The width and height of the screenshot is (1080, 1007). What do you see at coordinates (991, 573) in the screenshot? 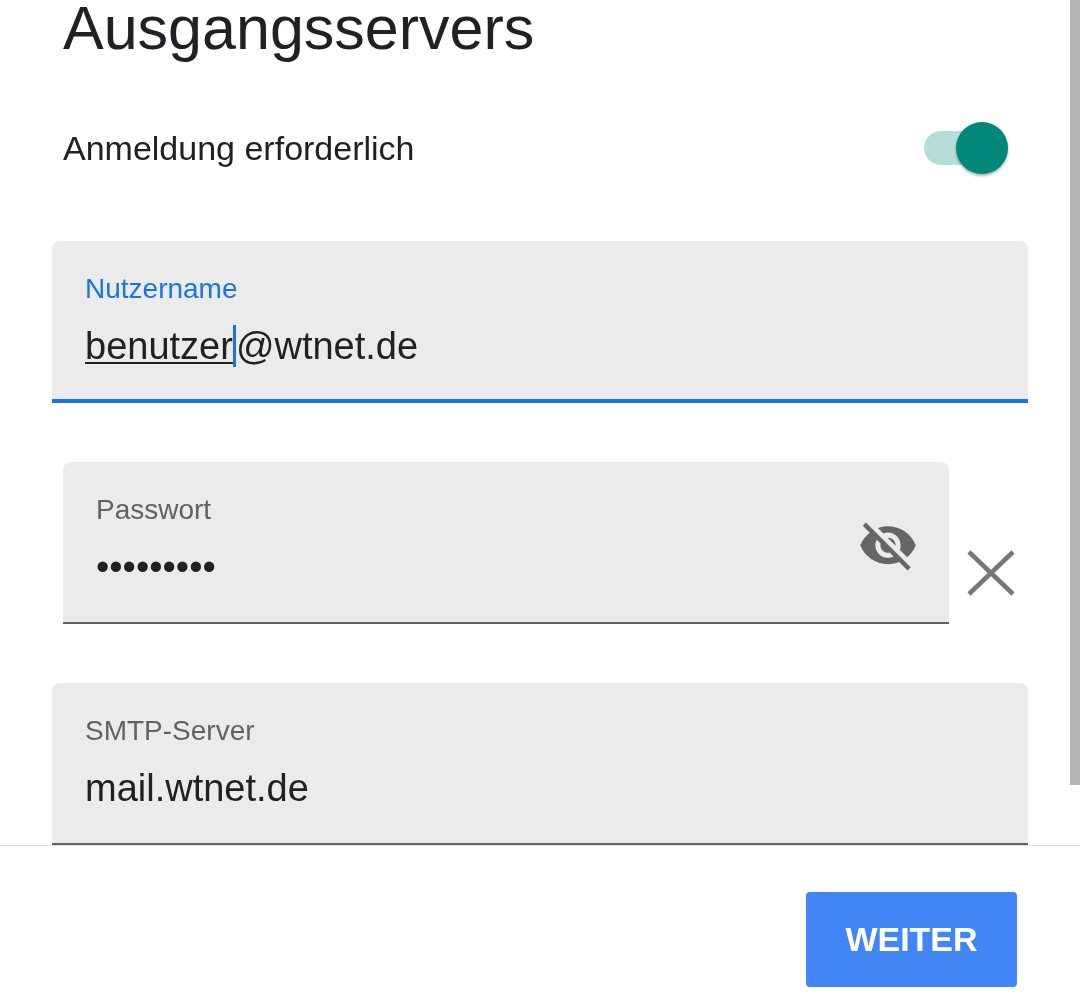
I see `close-icon` at bounding box center [991, 573].